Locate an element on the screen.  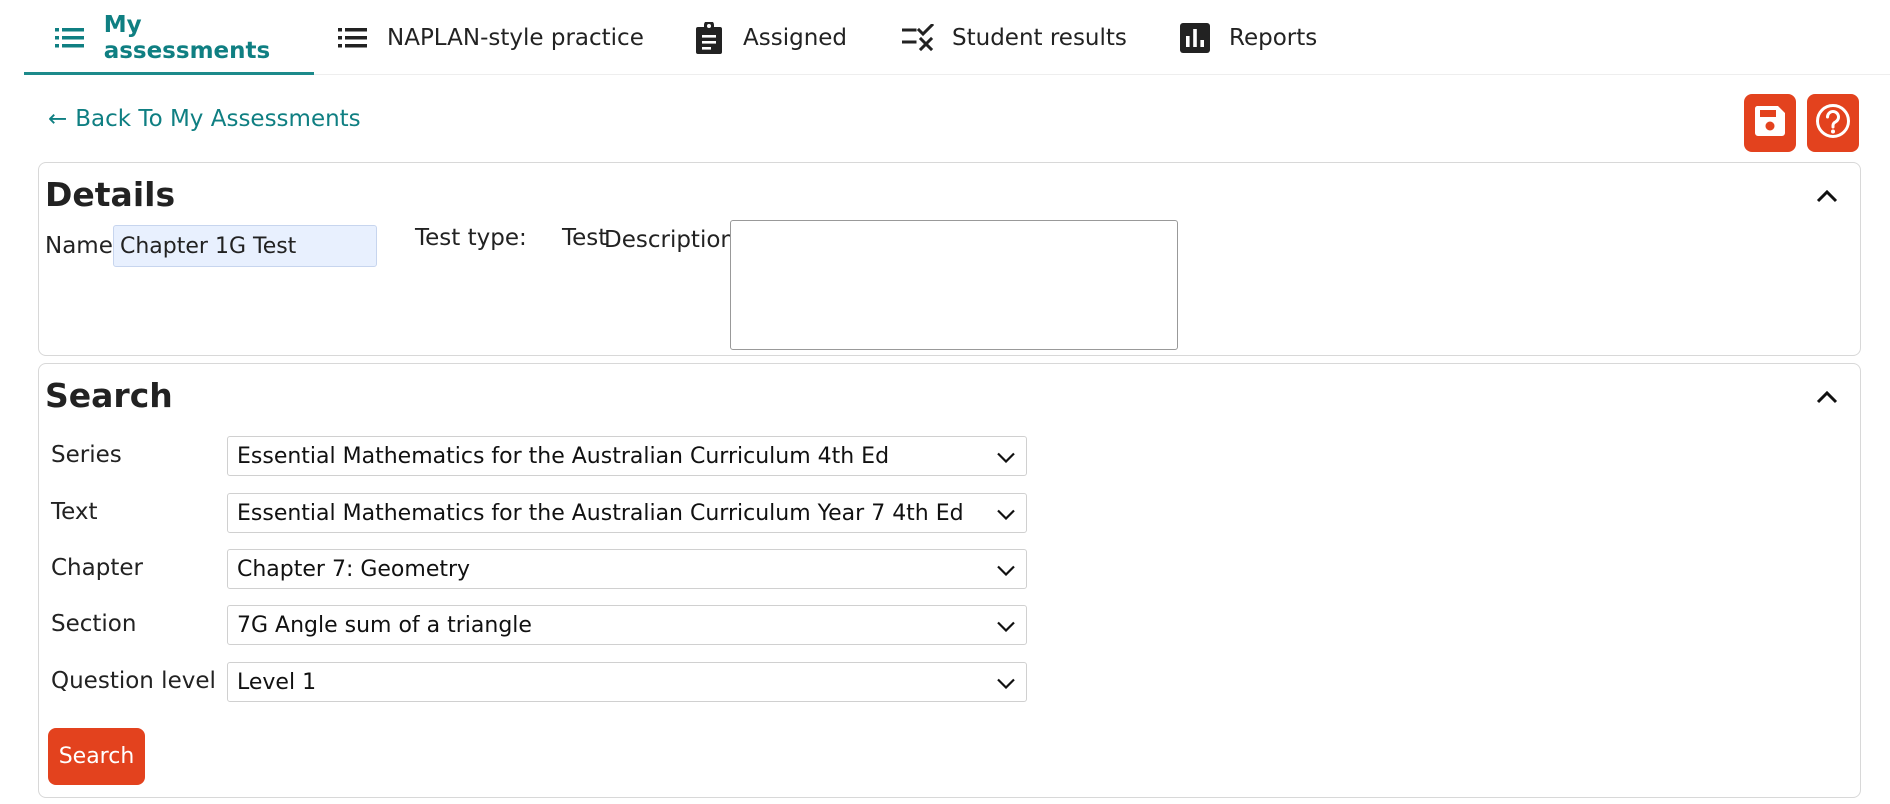
chapter-select: Chapter 7: Geometry is located at coordinates (627, 569).